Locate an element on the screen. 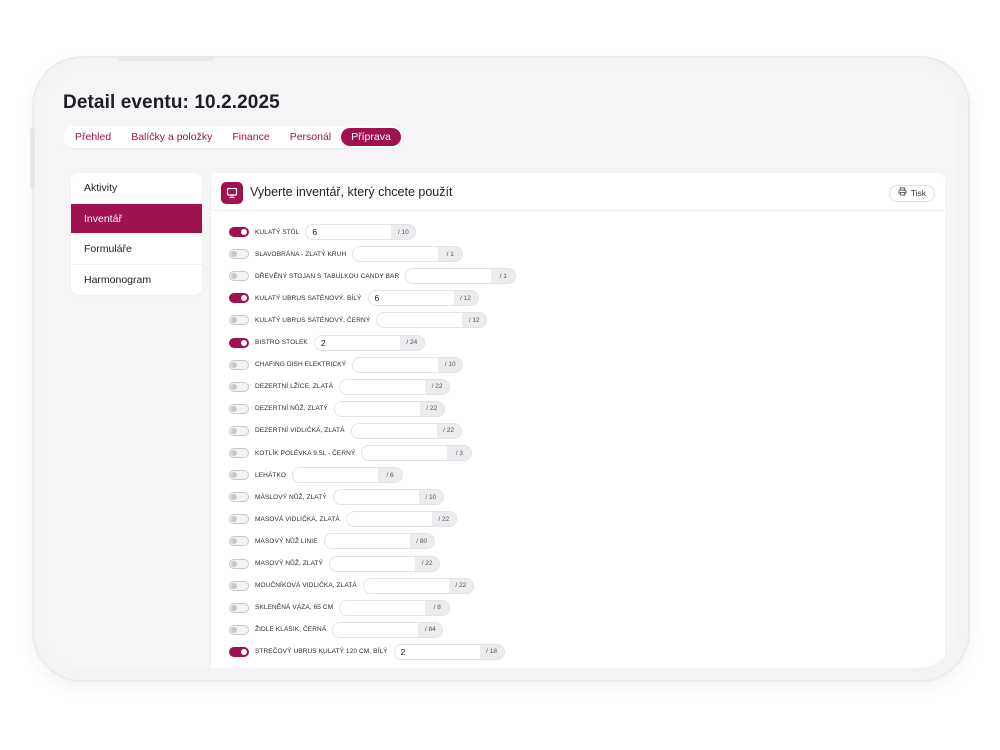  sidebar-item-harmonogram: Harmonogram is located at coordinates (136, 280).